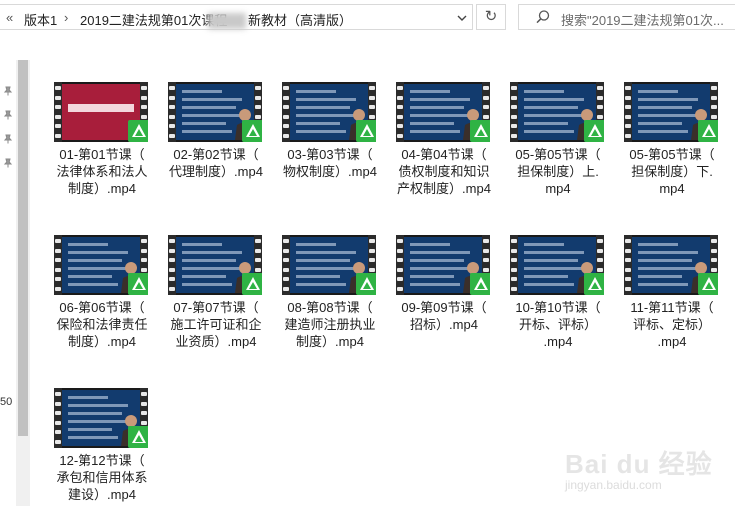 The width and height of the screenshot is (735, 513). Describe the element at coordinates (102, 494) in the screenshot. I see `file-name-line: 建设）.mp4` at that location.